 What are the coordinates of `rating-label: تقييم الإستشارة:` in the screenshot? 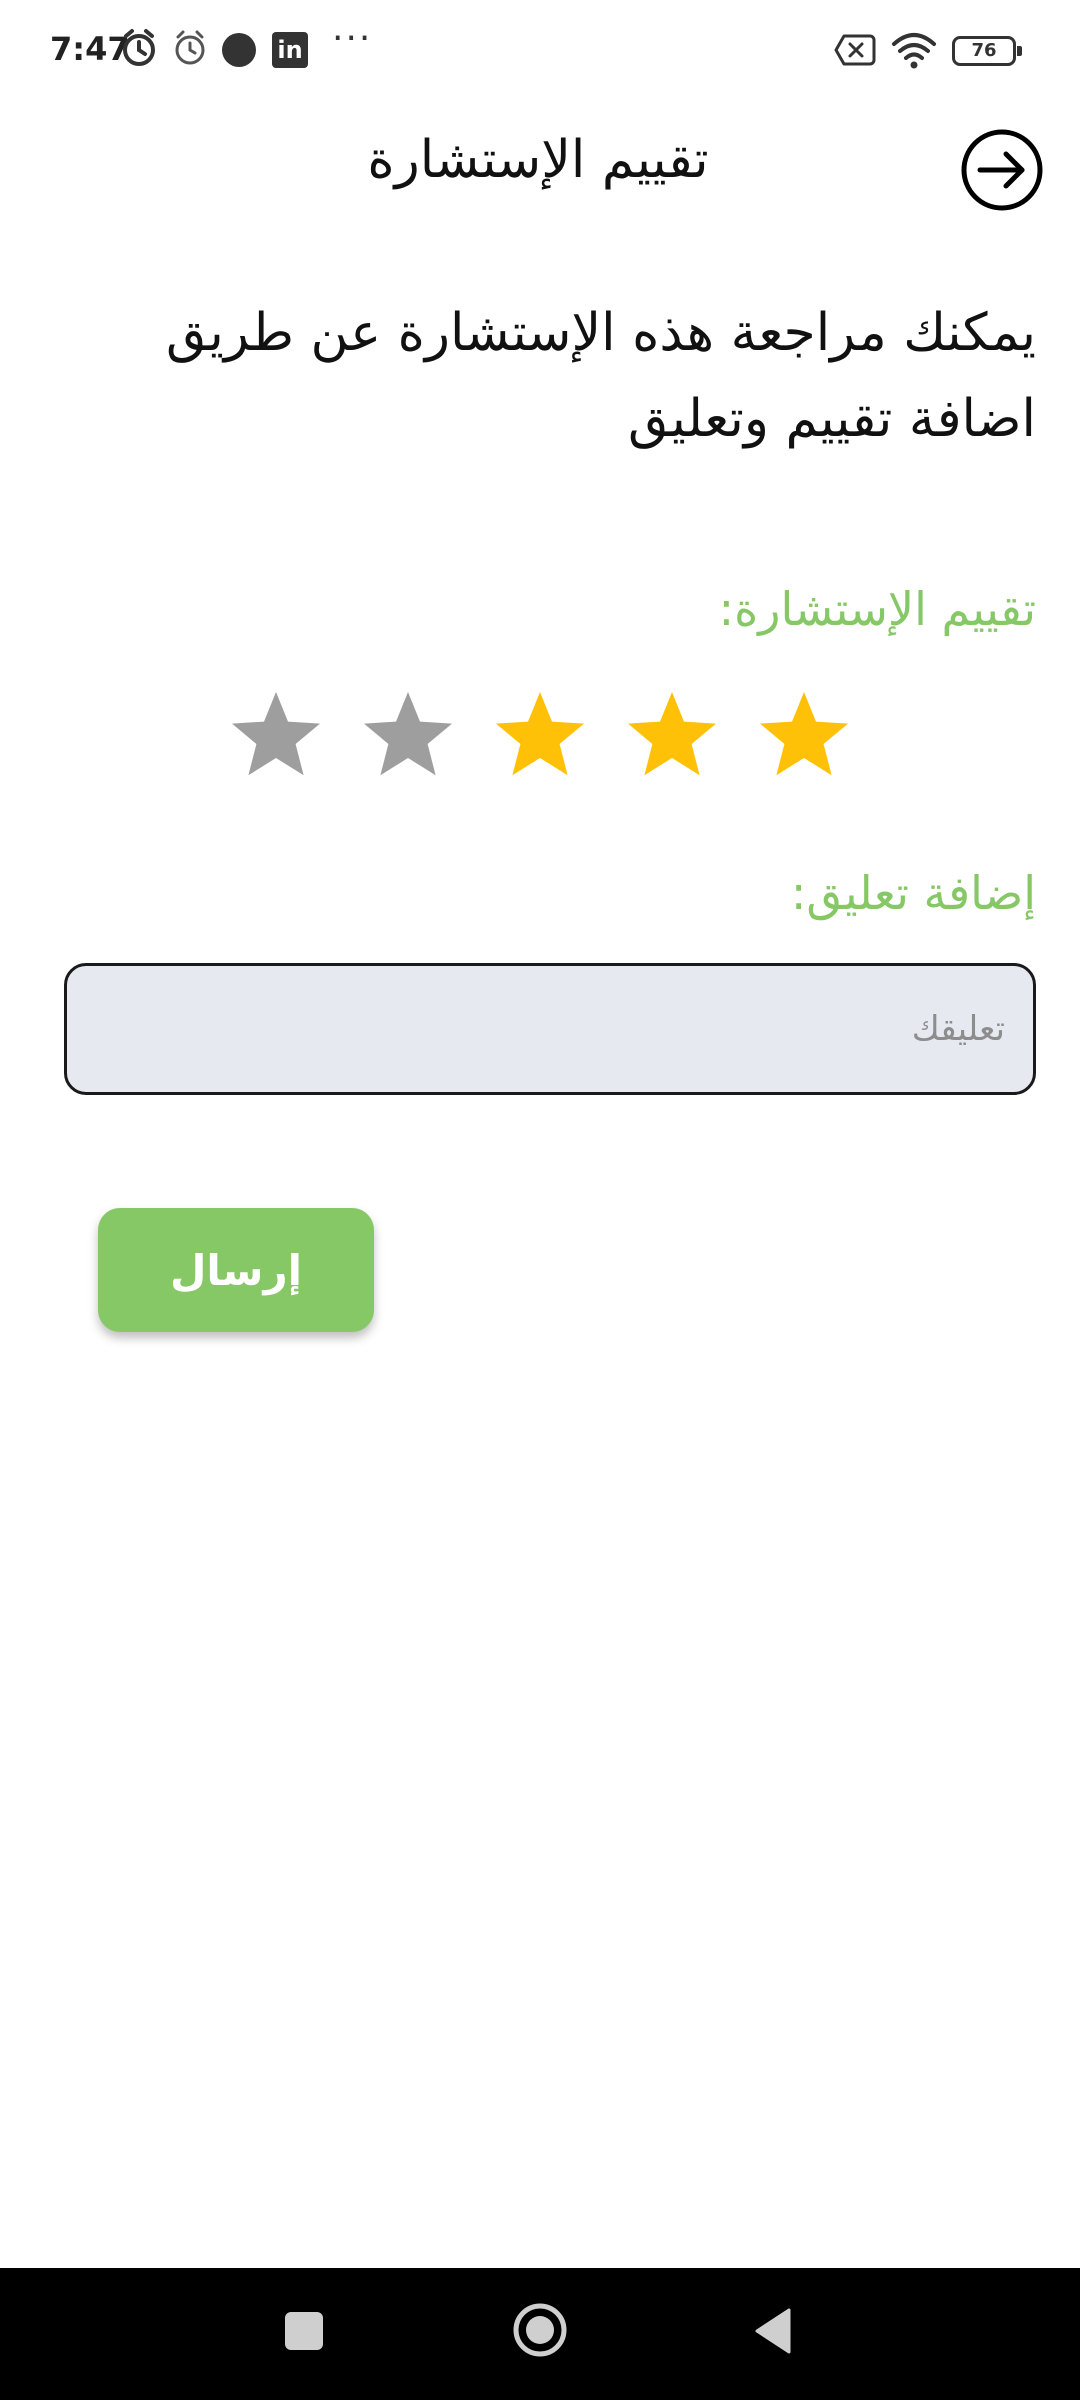 It's located at (877, 609).